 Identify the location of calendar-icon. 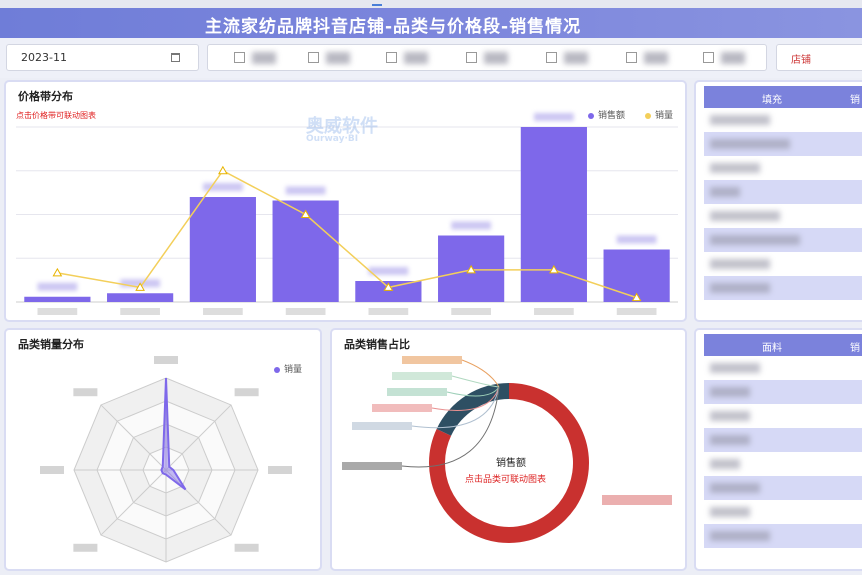
(175, 57).